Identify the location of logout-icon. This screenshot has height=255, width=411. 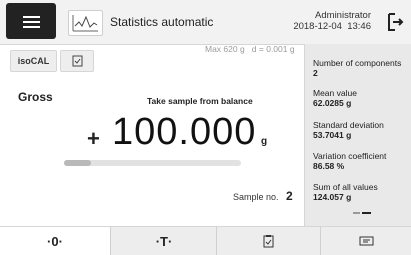
(396, 22).